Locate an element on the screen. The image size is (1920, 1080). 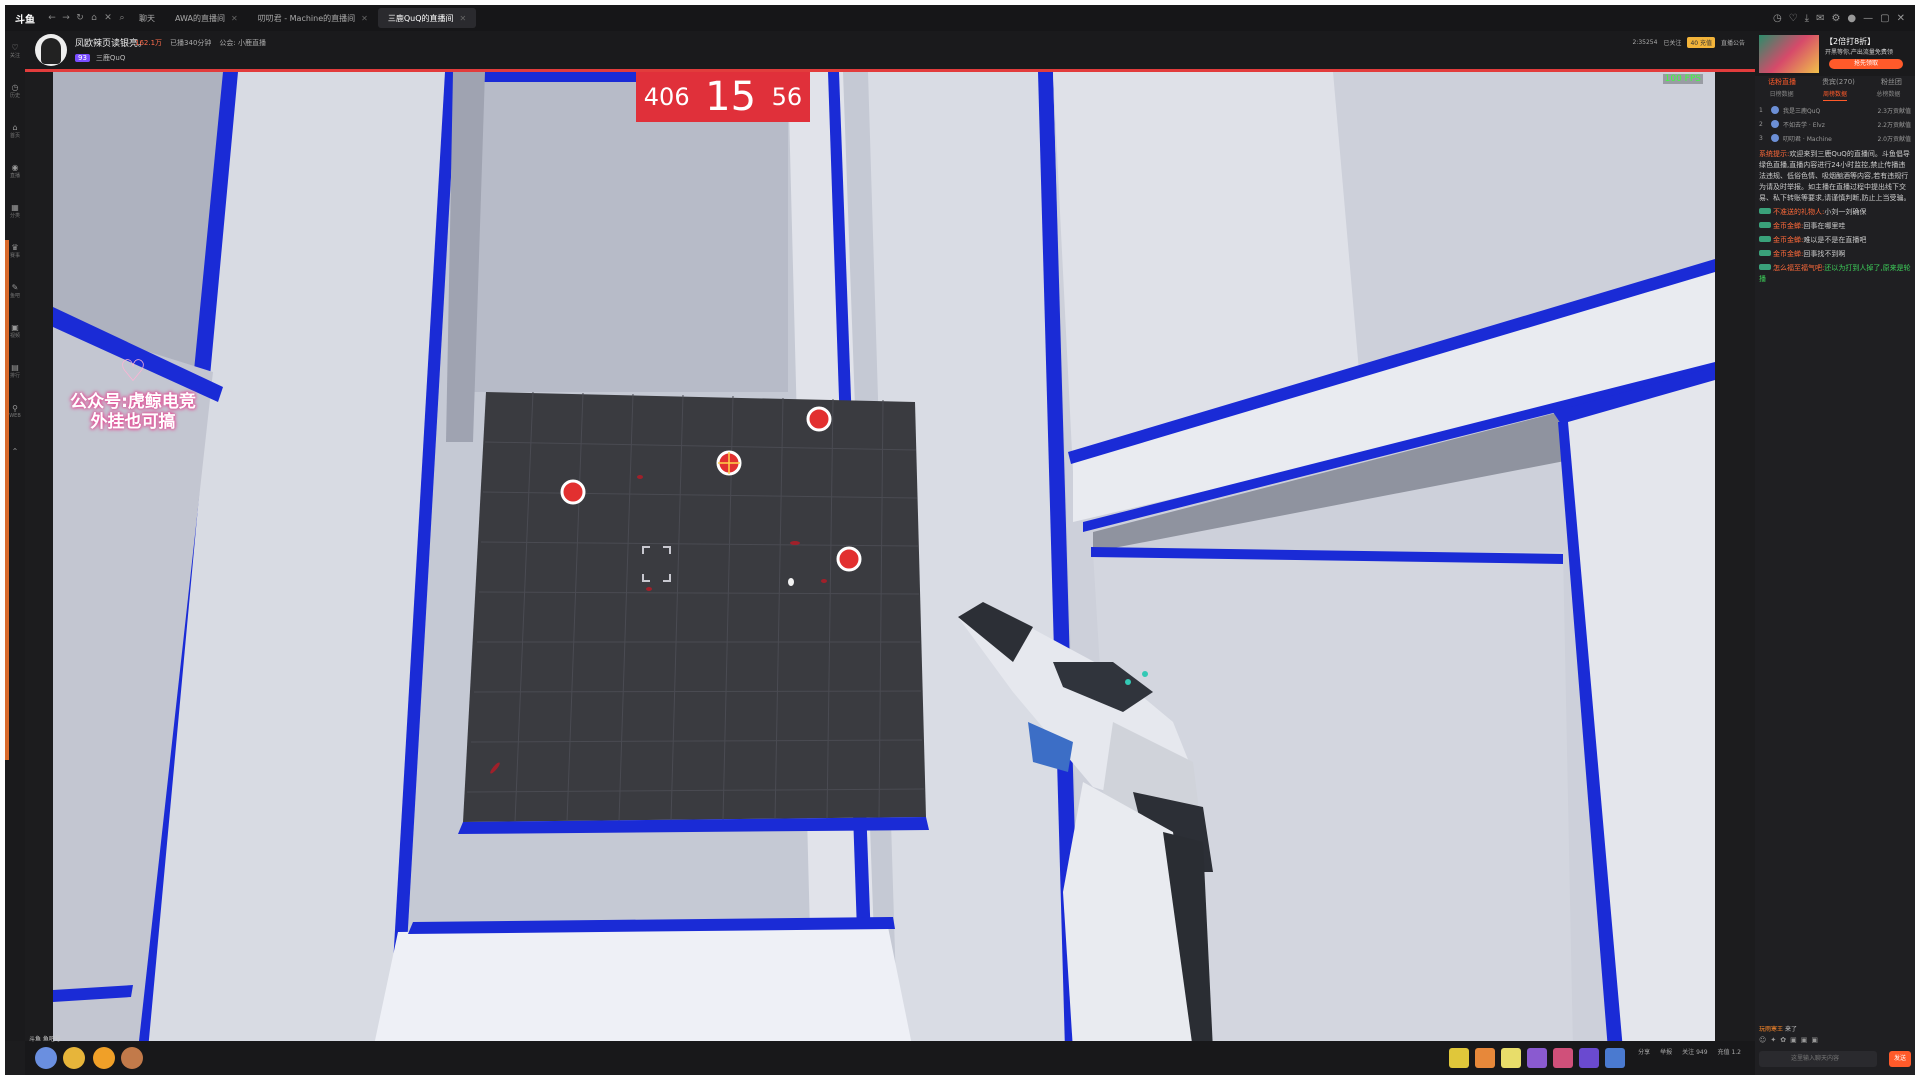
follow-button: 已关注 is located at coordinates (1672, 42).